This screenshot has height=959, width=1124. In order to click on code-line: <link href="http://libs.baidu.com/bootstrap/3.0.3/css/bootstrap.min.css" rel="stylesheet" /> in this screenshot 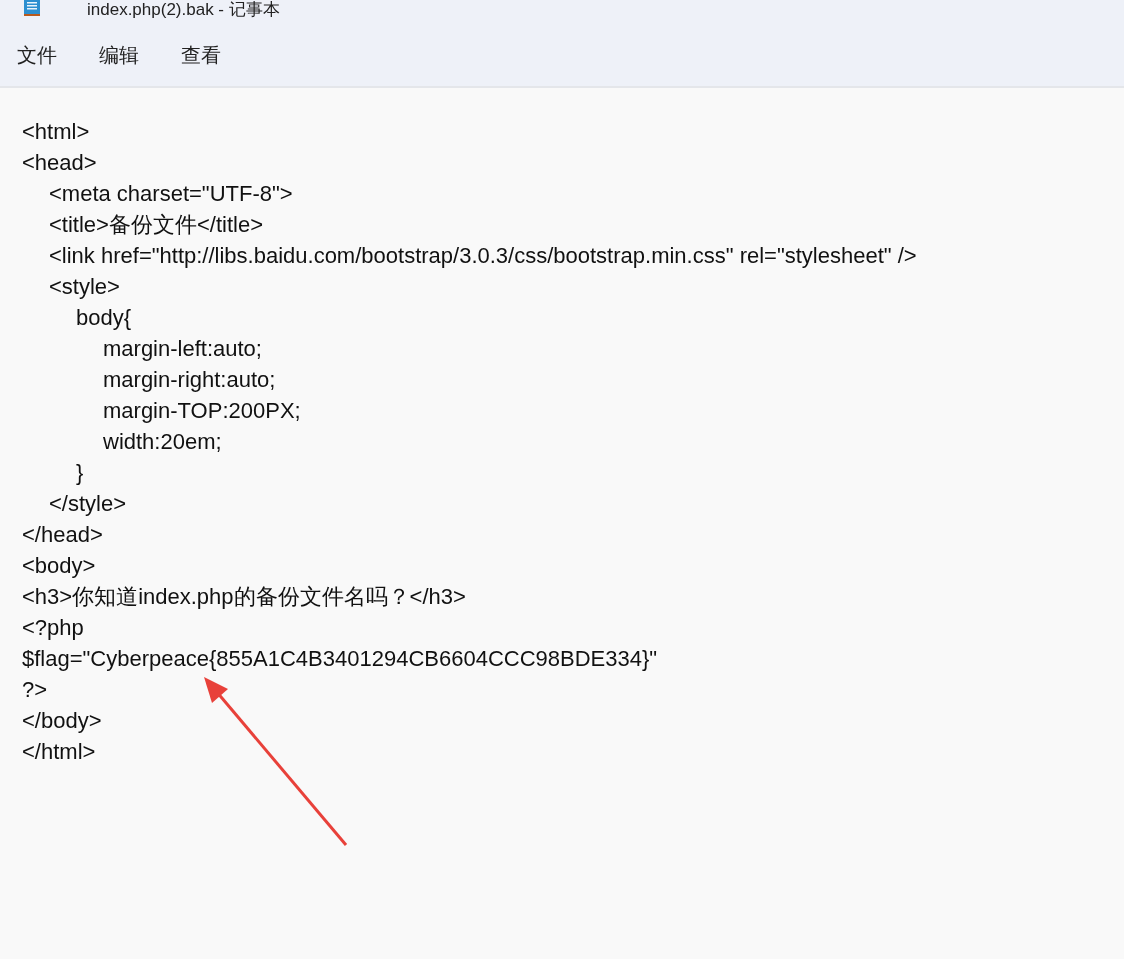, I will do `click(483, 255)`.